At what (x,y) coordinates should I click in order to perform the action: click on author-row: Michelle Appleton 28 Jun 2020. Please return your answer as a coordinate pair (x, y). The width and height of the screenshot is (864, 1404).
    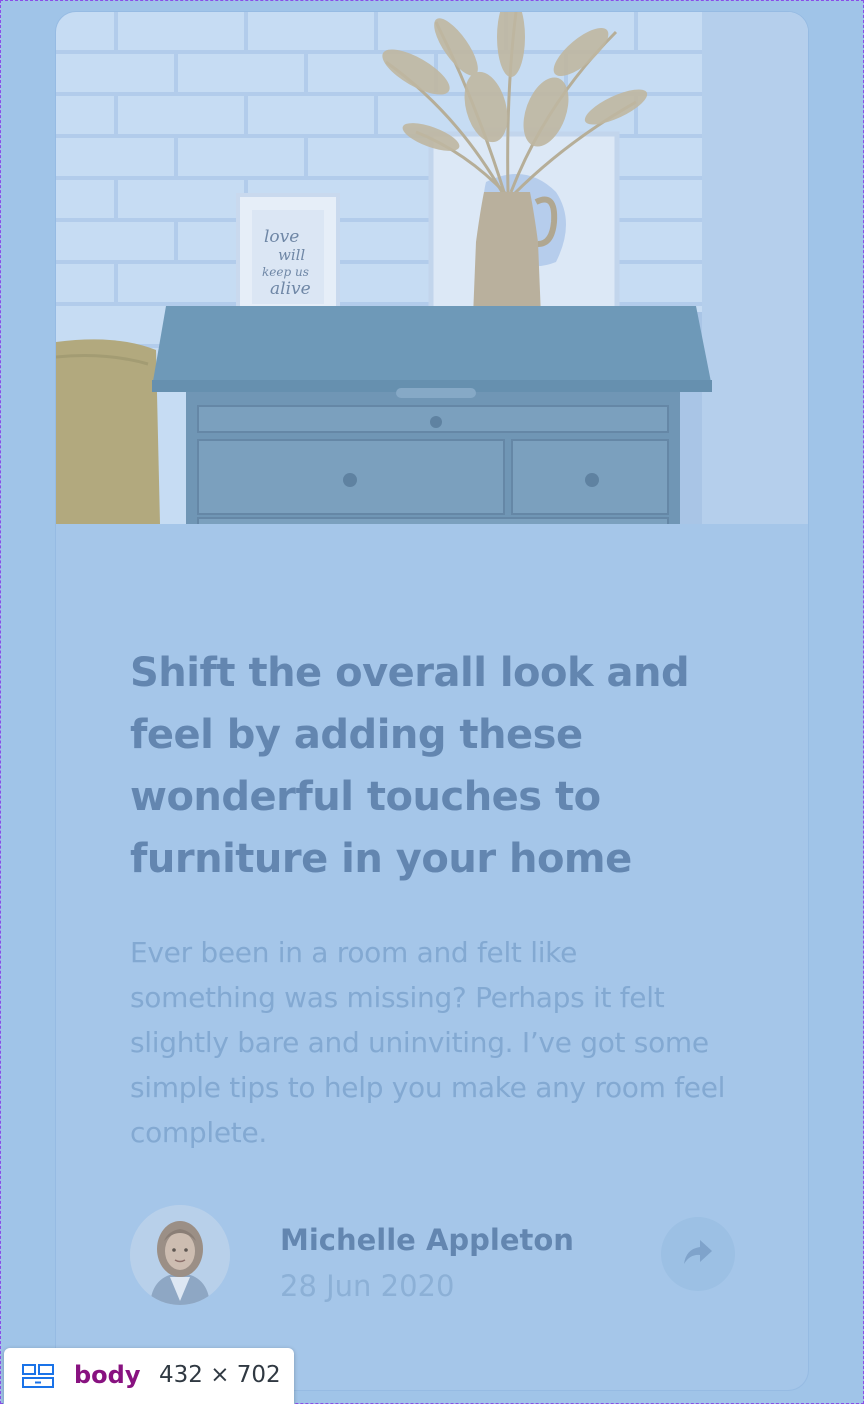
    Looking at the image, I should click on (433, 1255).